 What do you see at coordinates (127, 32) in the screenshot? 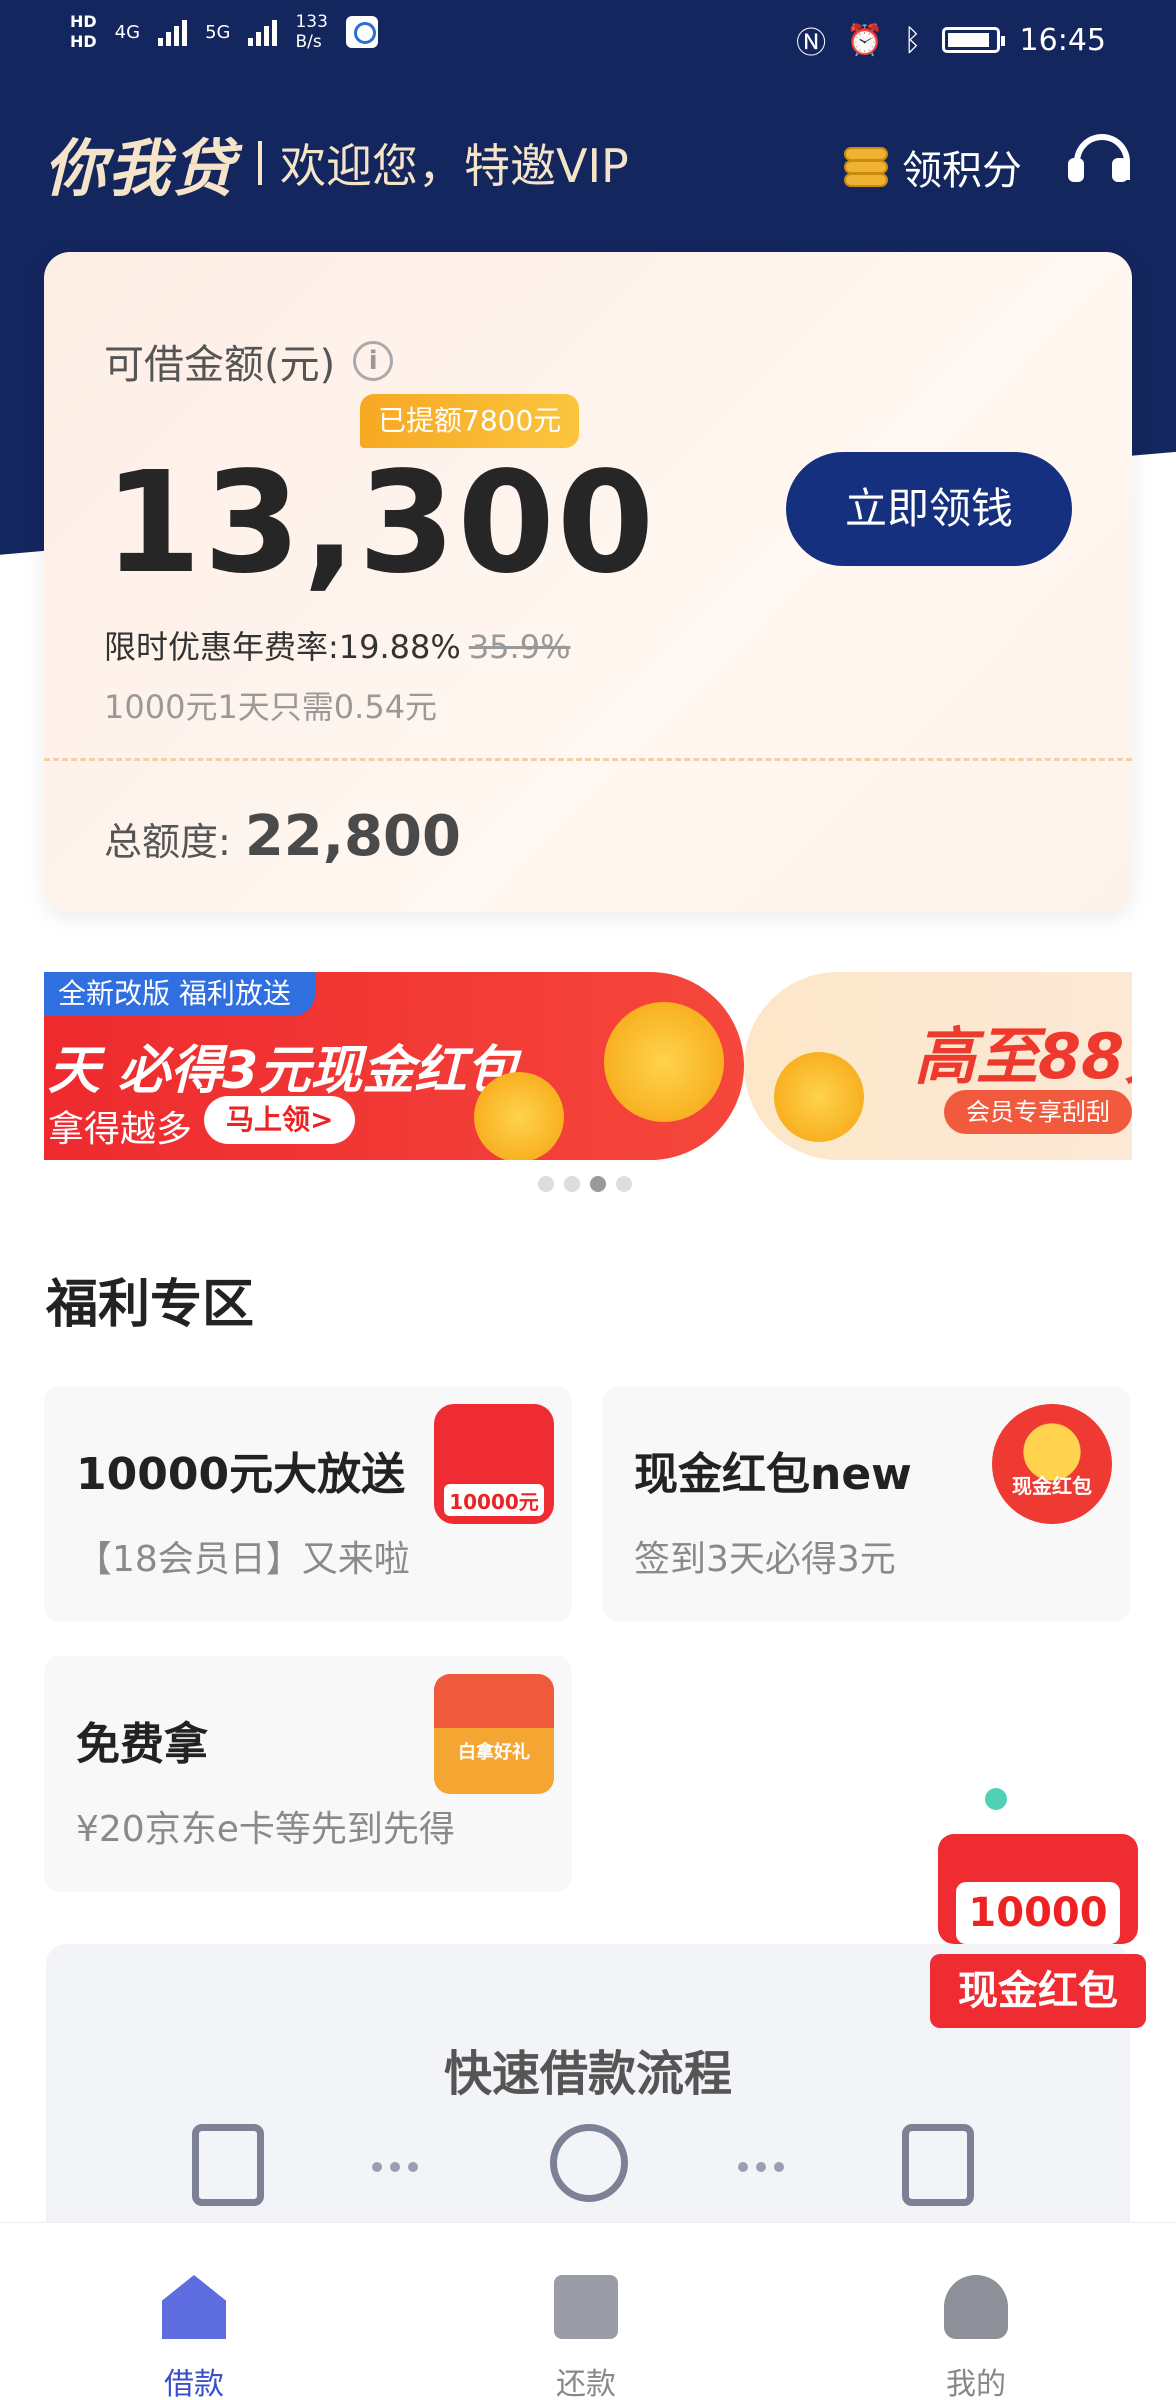
I see `network-4g-label: 4G` at bounding box center [127, 32].